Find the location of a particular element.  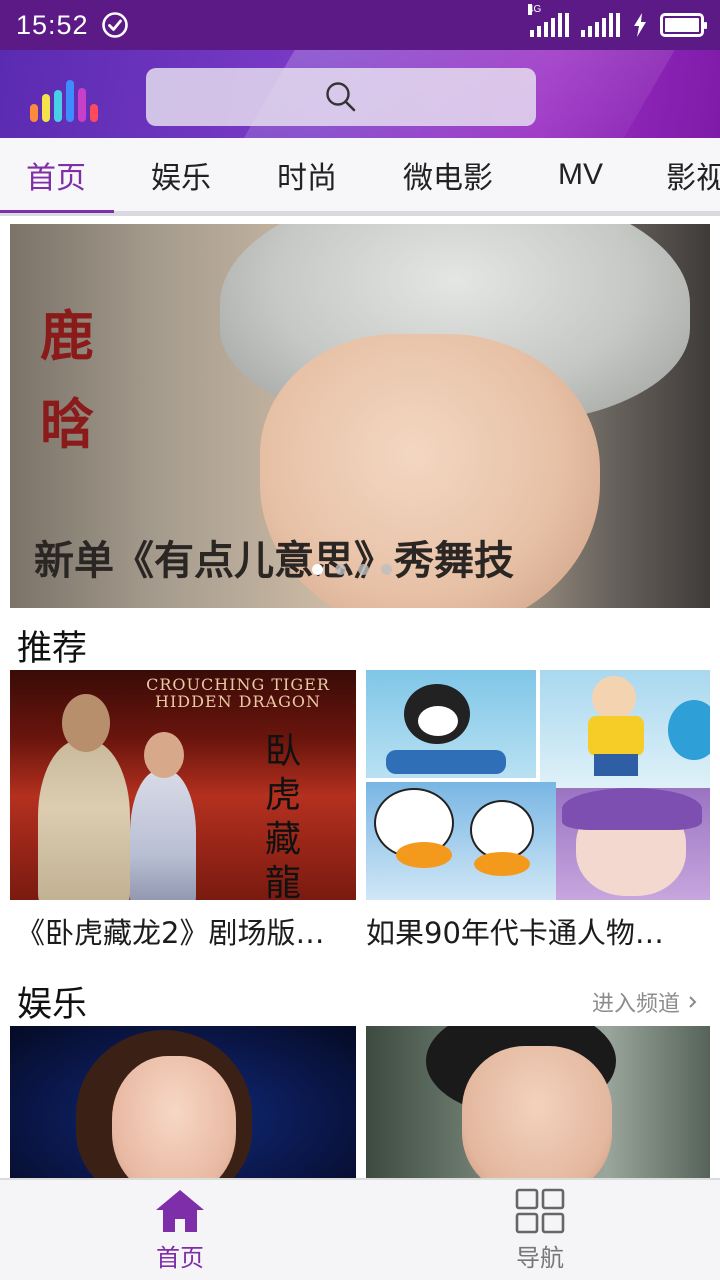

battery-fill is located at coordinates (682, 25).